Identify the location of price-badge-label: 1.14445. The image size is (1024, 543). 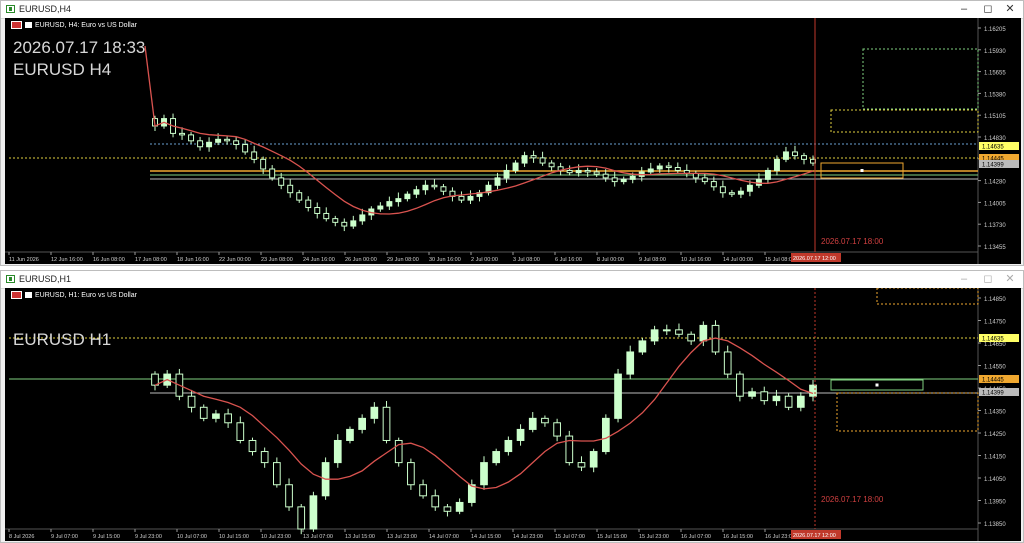
(993, 381).